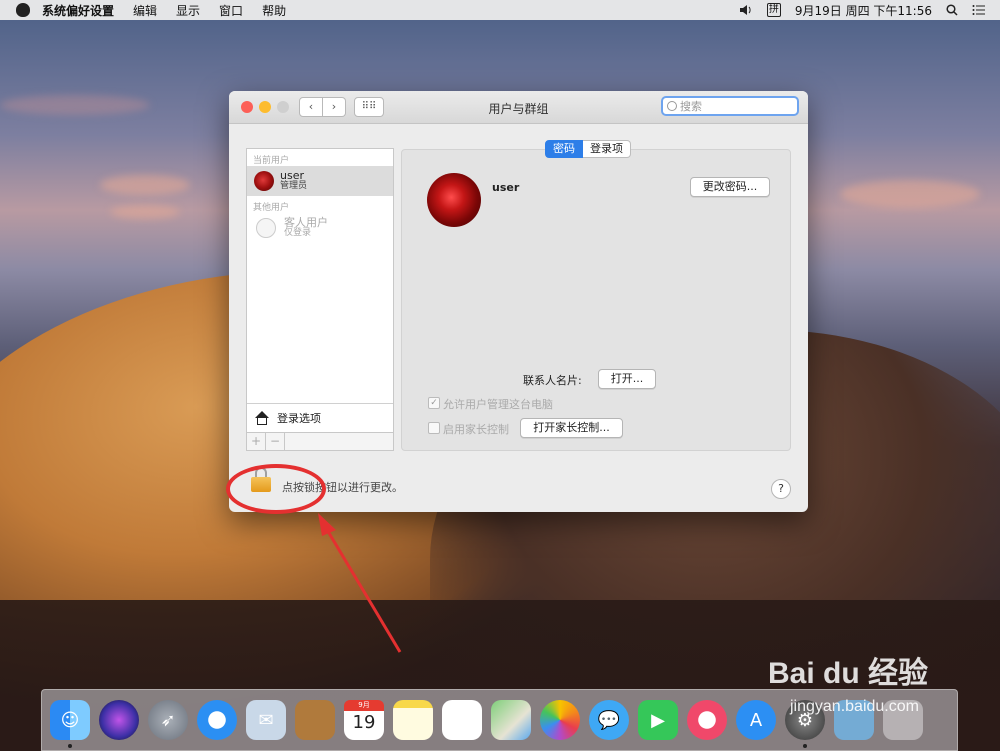 This screenshot has height=751, width=1000. Describe the element at coordinates (746, 10) in the screenshot. I see `volume-icon` at that location.